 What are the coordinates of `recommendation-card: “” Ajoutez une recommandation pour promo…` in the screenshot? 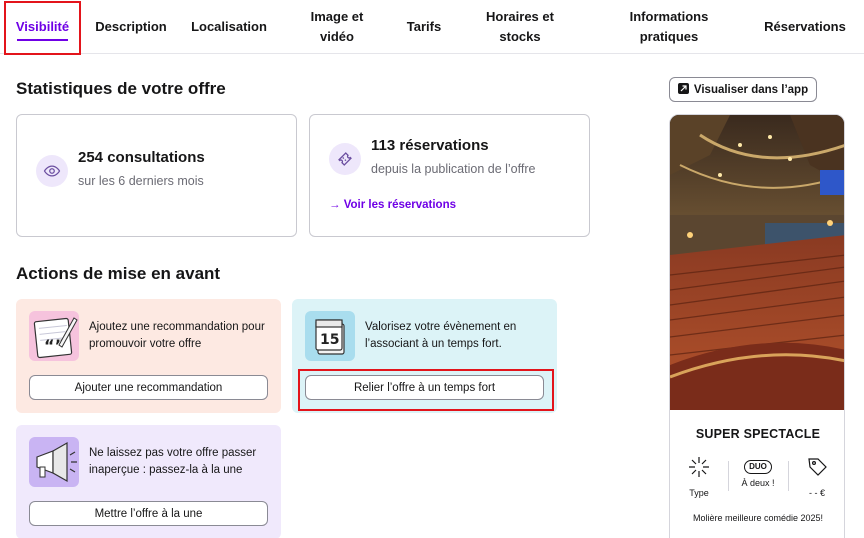 It's located at (148, 356).